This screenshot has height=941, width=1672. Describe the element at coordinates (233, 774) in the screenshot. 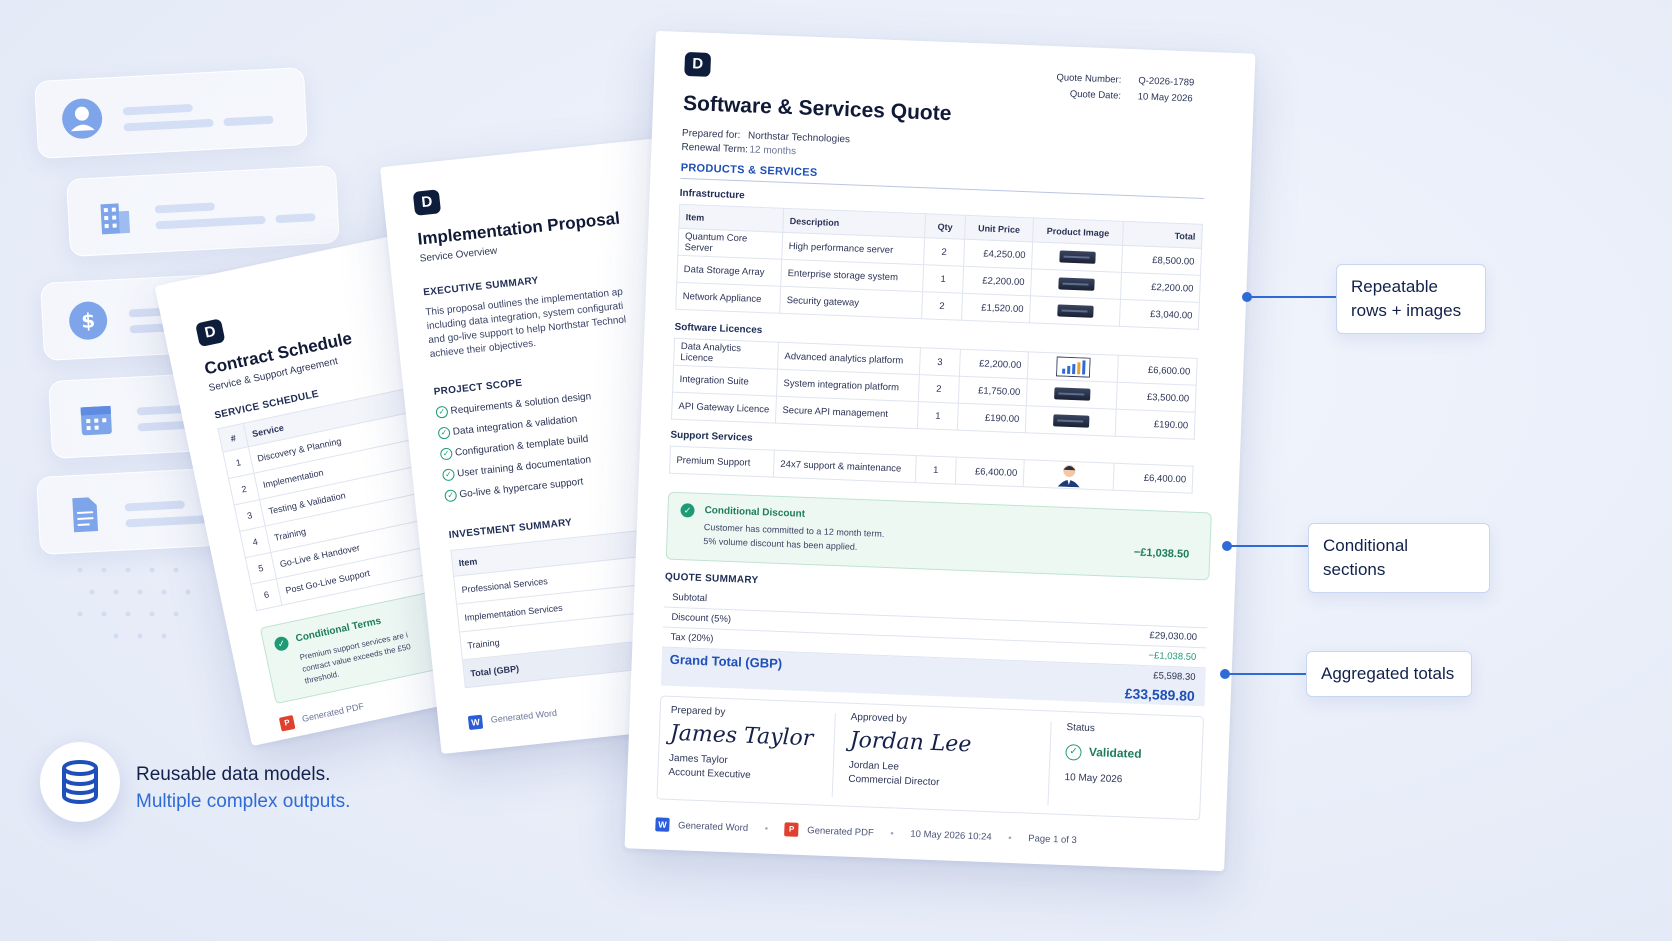

I see `tagline-line-1: Reusable data models.` at that location.